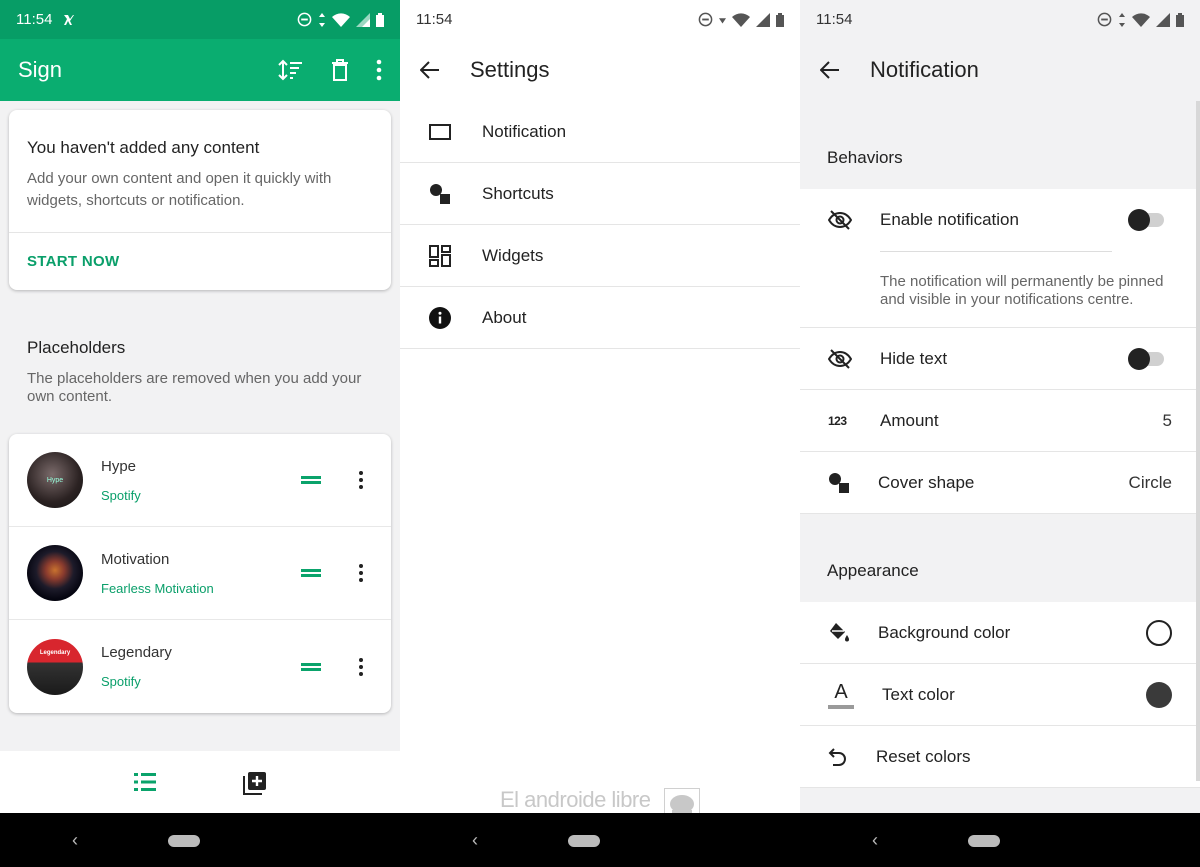 This screenshot has height=867, width=1200. Describe the element at coordinates (1000, 757) in the screenshot. I see `reset-colors-row: Reset colors` at that location.